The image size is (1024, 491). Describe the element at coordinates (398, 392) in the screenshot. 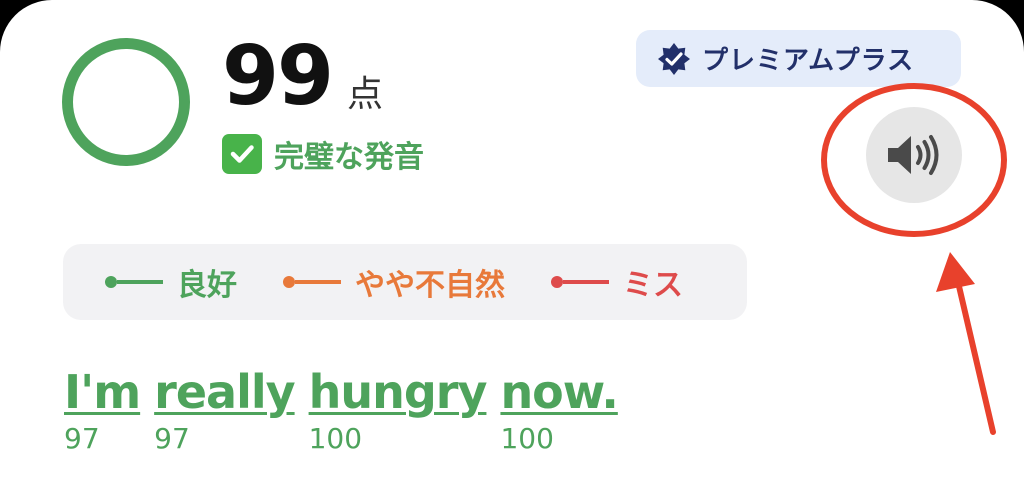

I see `word-text: hungry` at that location.